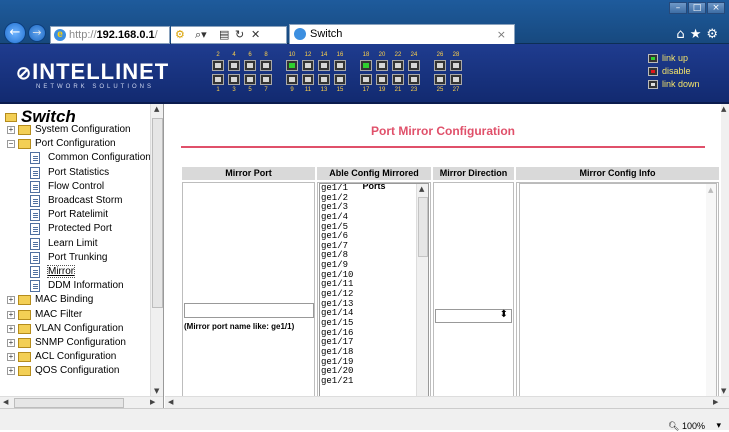 This screenshot has height=432, width=729. Describe the element at coordinates (456, 90) in the screenshot. I see `port-number-label: 27` at that location.